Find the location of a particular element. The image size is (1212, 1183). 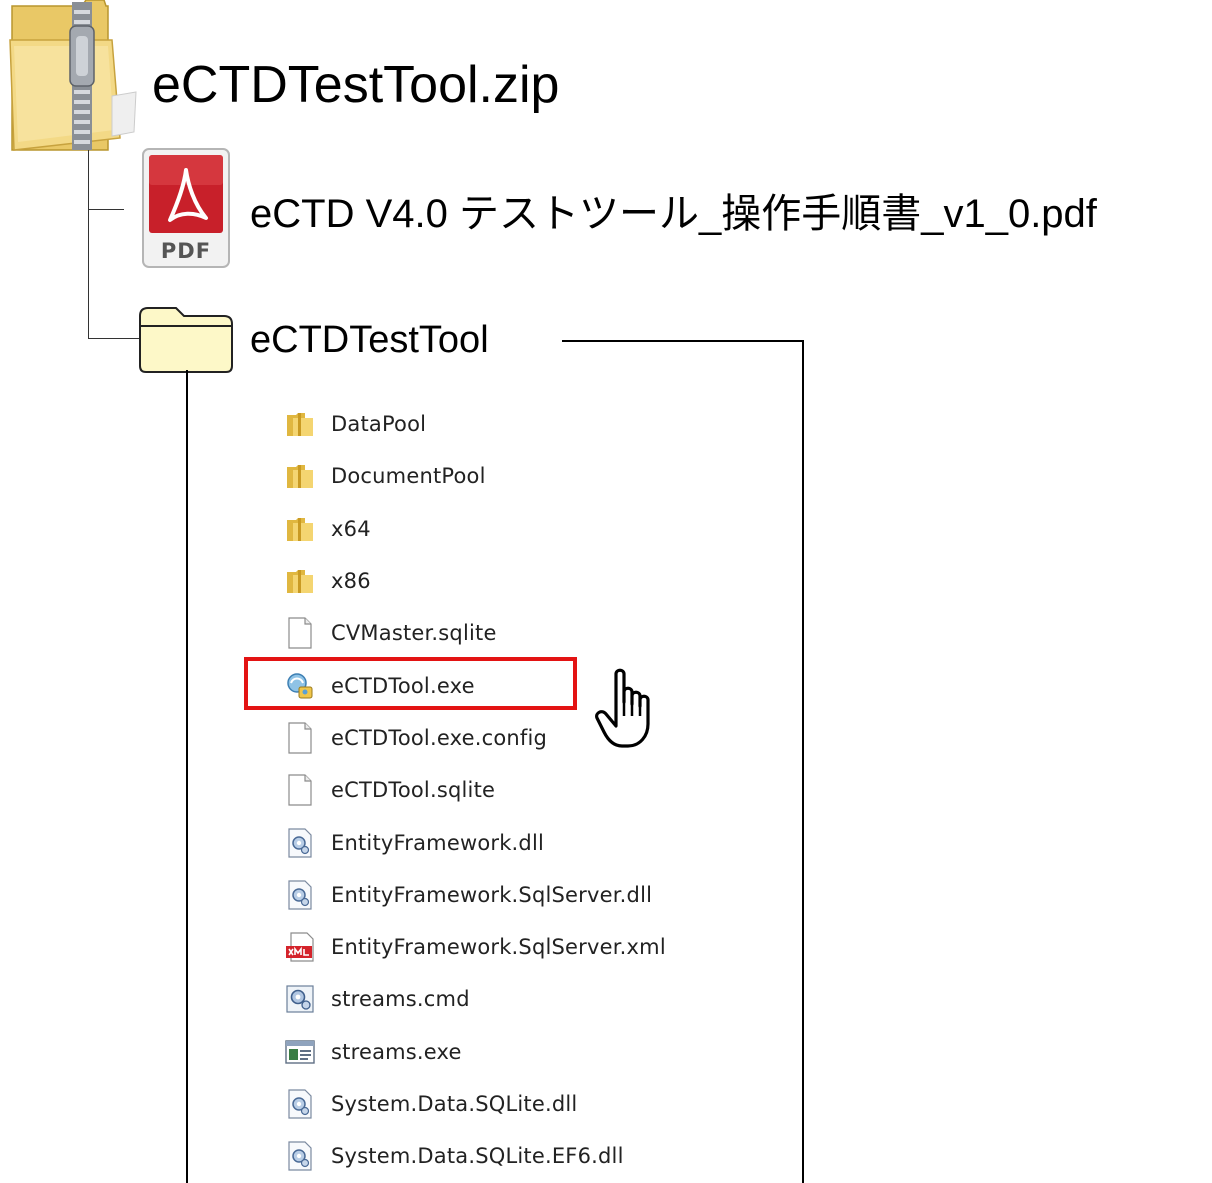

bracket-left-line is located at coordinates (187, 776).